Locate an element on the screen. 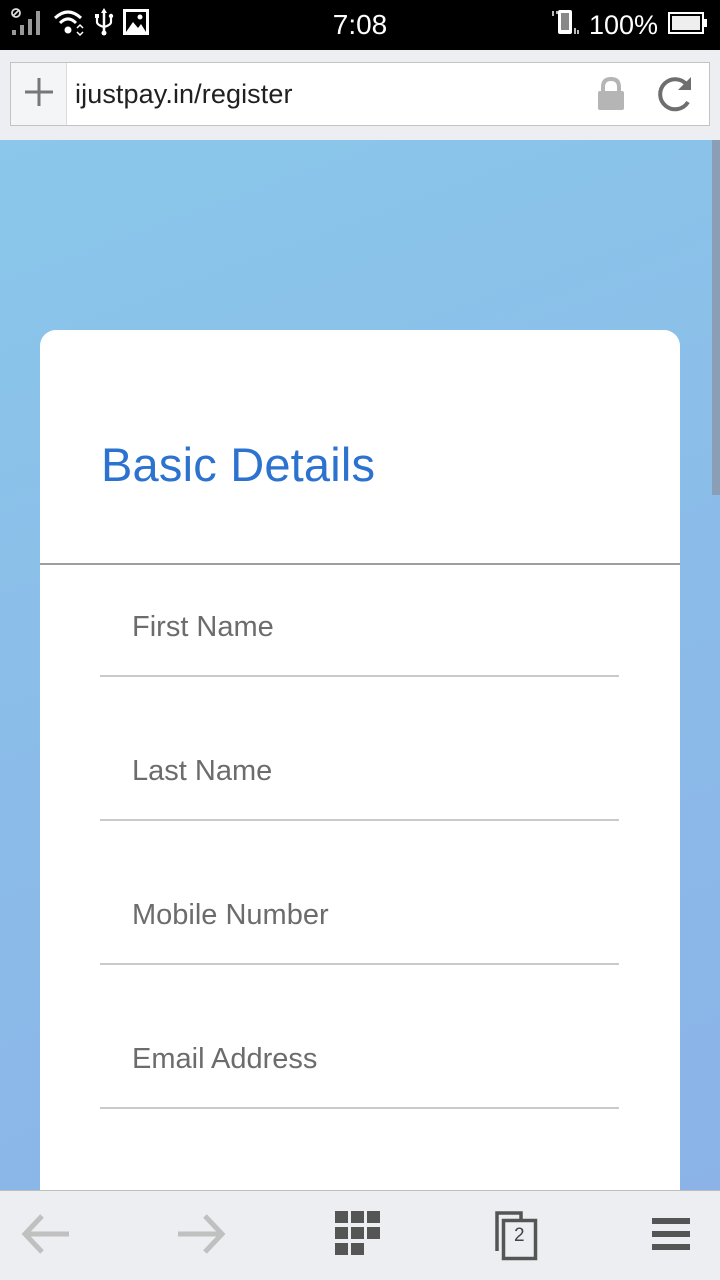 The width and height of the screenshot is (720, 1280). image-icon is located at coordinates (136, 24).